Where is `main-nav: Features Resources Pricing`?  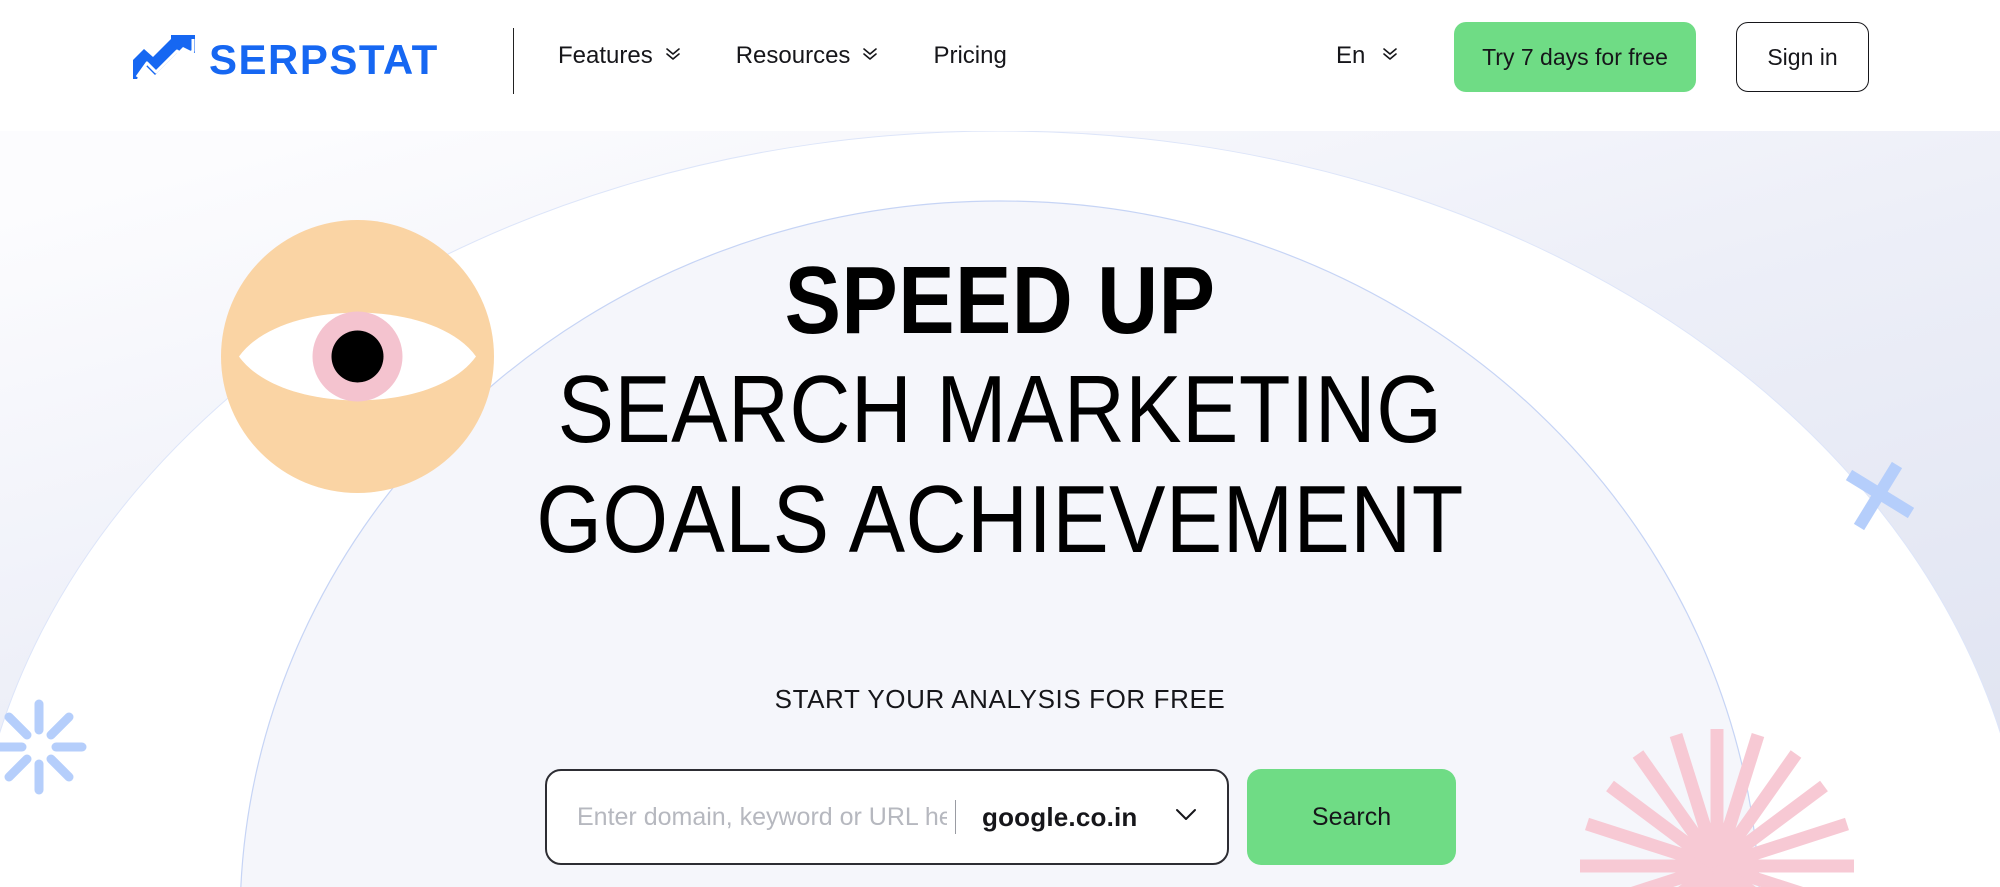 main-nav: Features Resources Pricing is located at coordinates (782, 56).